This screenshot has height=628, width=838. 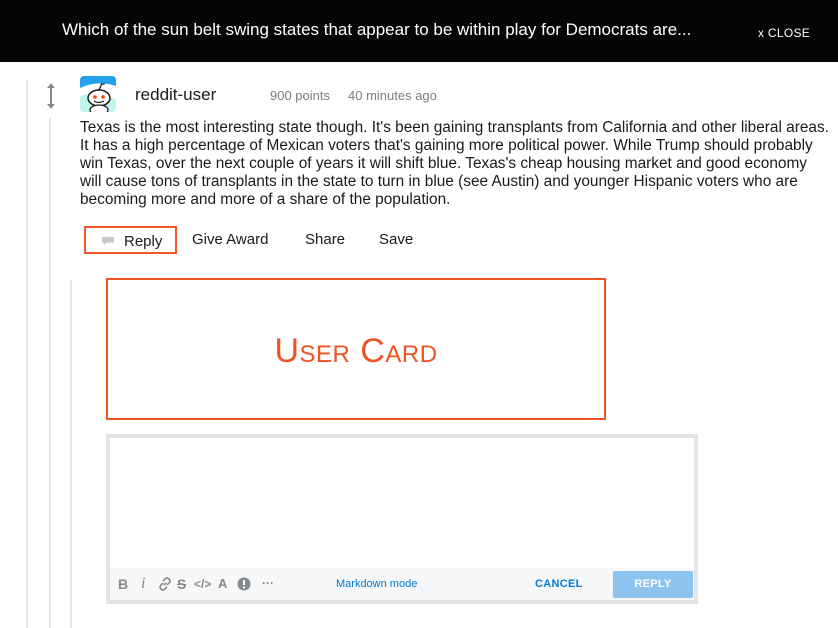 I want to click on snoo-avatar-icon, so click(x=98, y=94).